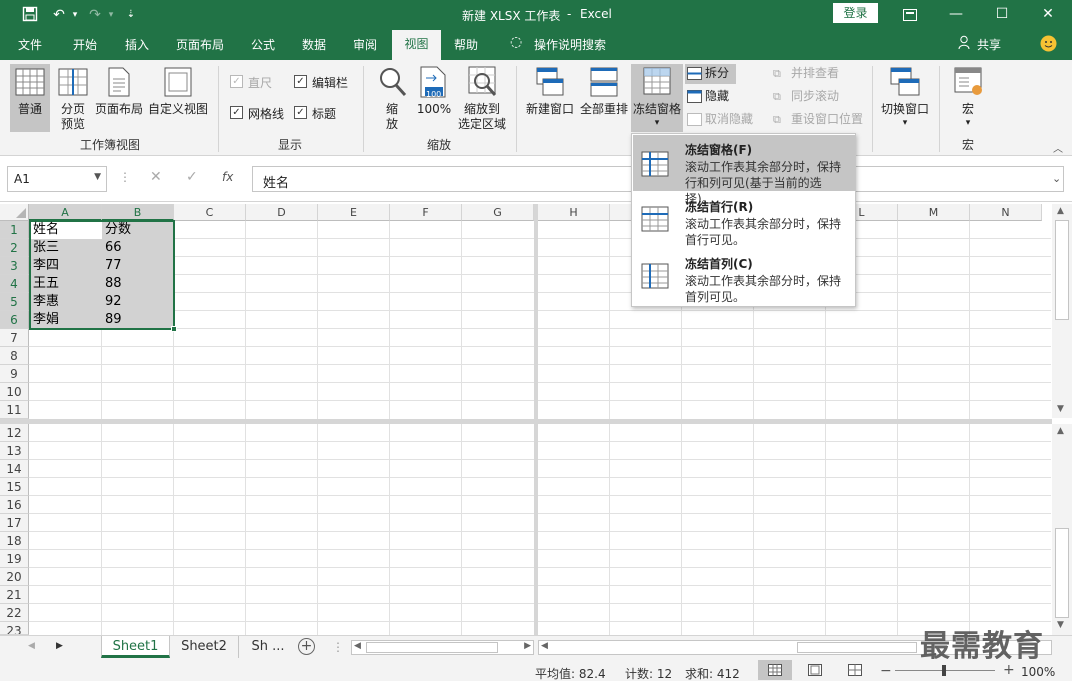  Describe the element at coordinates (14, 212) in the screenshot. I see `select-all-corner` at that location.